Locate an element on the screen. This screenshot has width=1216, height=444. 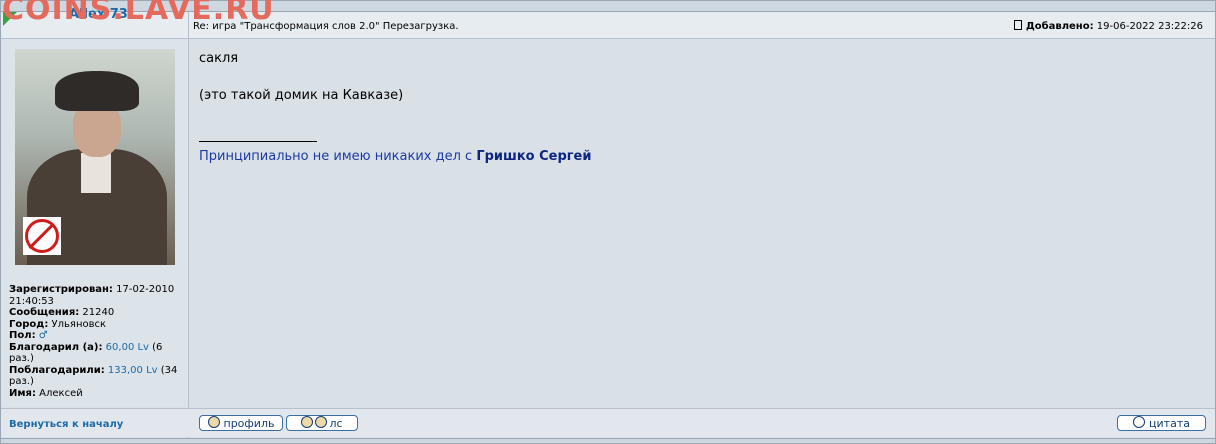
users-icon is located at coordinates (307, 422).